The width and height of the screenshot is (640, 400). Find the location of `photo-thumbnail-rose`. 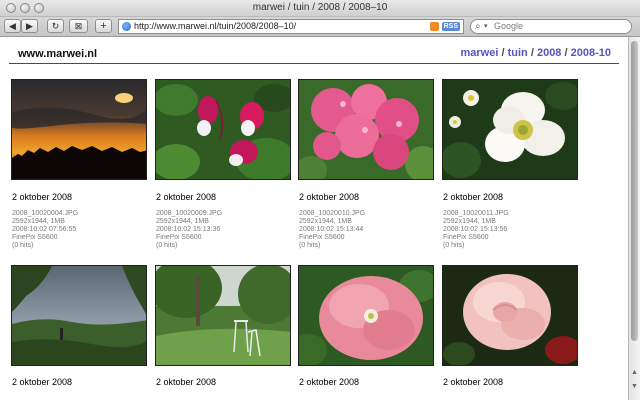

photo-thumbnail-rose is located at coordinates (510, 315).